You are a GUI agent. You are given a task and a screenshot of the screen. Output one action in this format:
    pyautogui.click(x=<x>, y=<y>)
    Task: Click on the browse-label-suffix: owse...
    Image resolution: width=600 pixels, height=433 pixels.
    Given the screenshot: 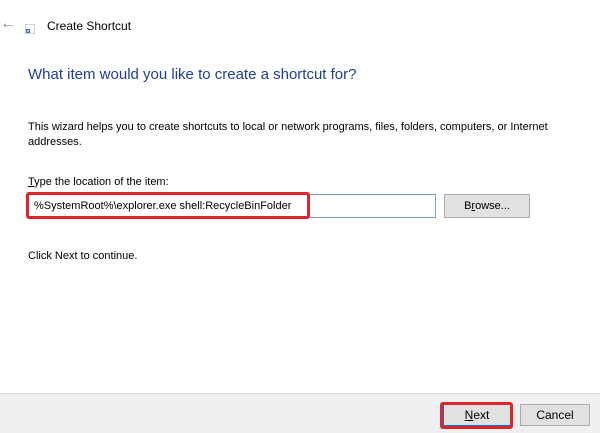 What is the action you would take?
    pyautogui.click(x=492, y=206)
    